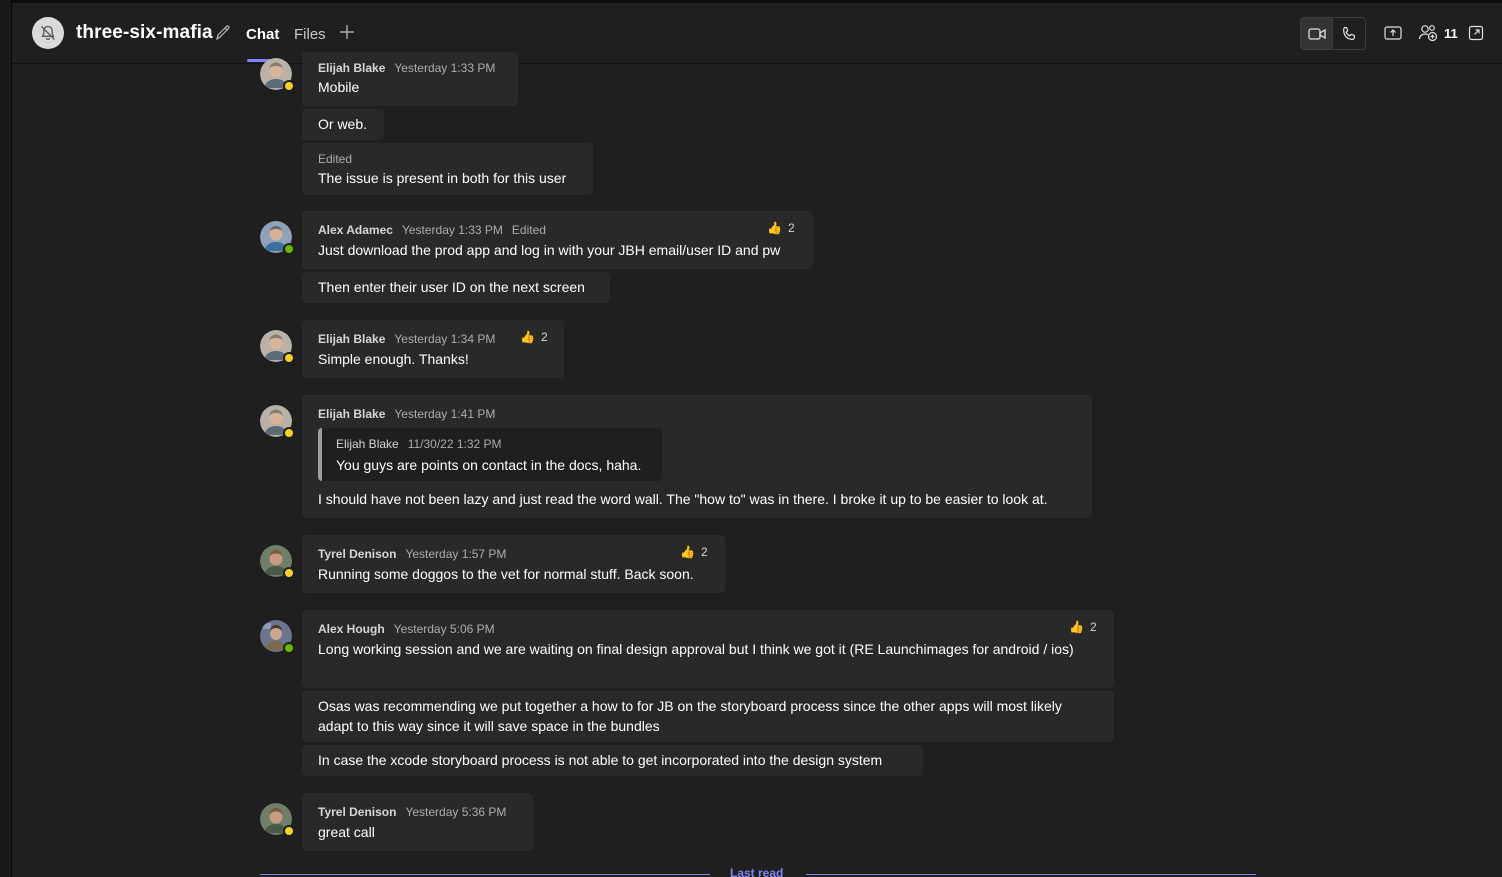 Image resolution: width=1502 pixels, height=877 pixels. I want to click on video-camera-icon, so click(1316, 33).